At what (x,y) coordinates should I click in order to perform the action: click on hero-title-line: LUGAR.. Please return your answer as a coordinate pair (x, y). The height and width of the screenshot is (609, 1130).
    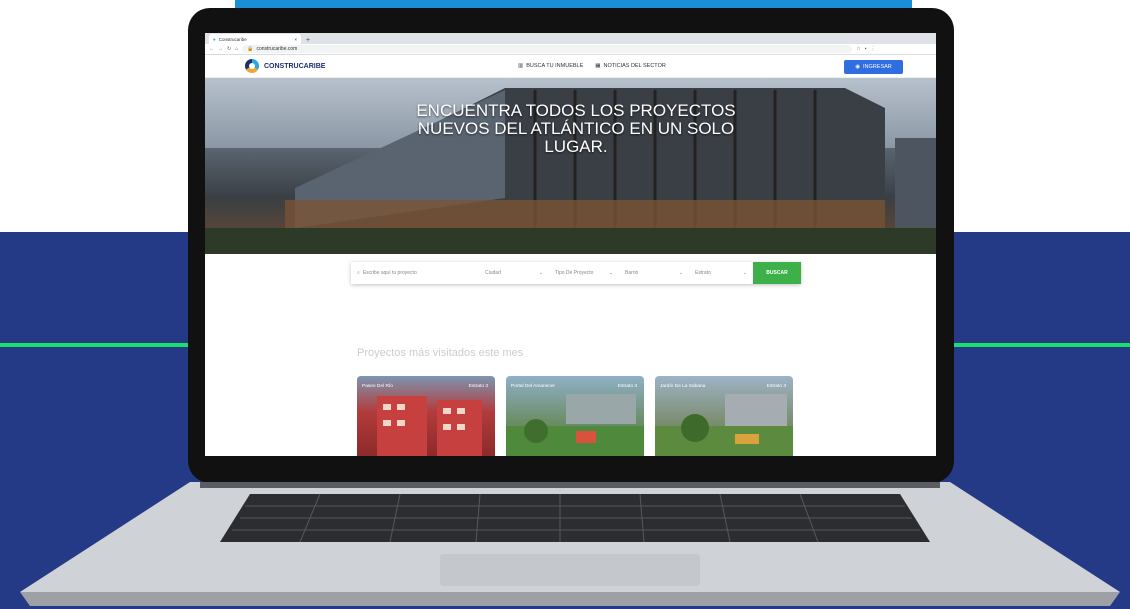
    Looking at the image, I should click on (576, 146).